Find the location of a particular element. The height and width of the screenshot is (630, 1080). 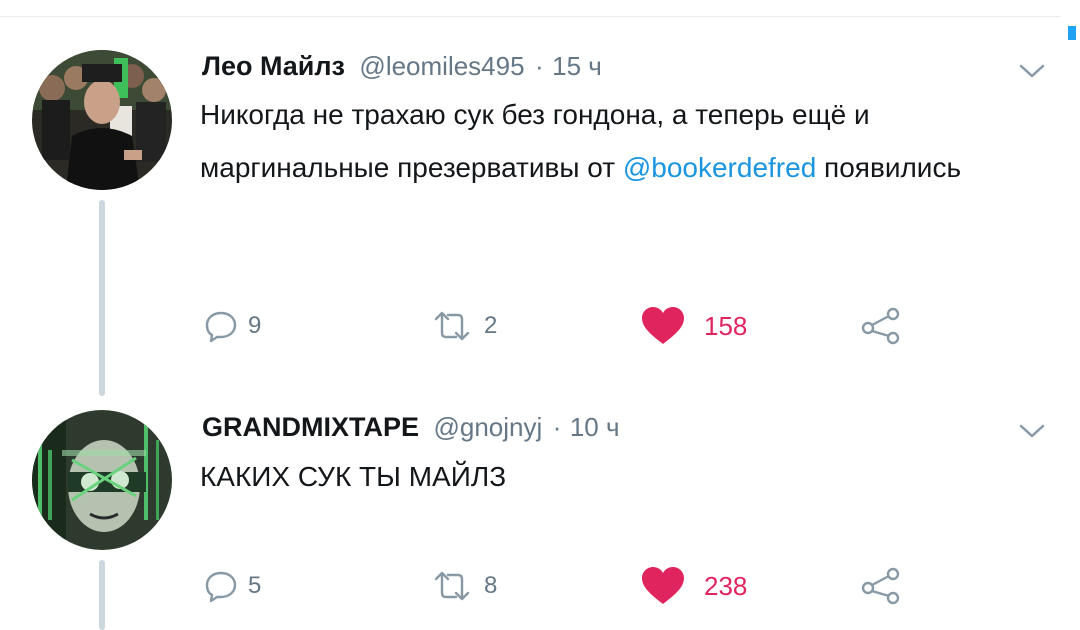

top-divider is located at coordinates (530, 16).